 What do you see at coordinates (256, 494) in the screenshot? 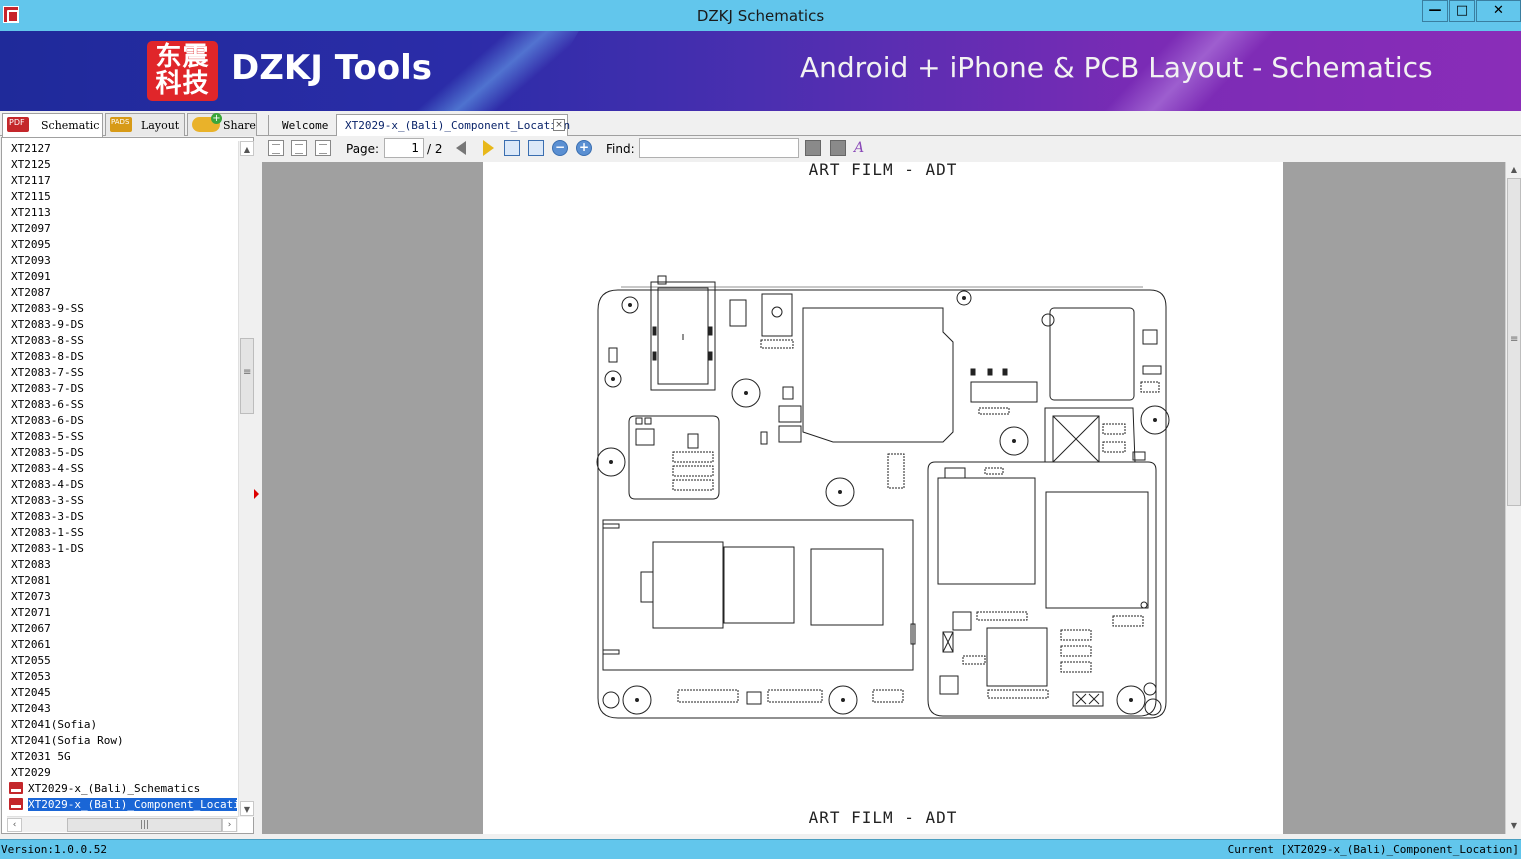
I see `panel-splitter-arrow-icon` at bounding box center [256, 494].